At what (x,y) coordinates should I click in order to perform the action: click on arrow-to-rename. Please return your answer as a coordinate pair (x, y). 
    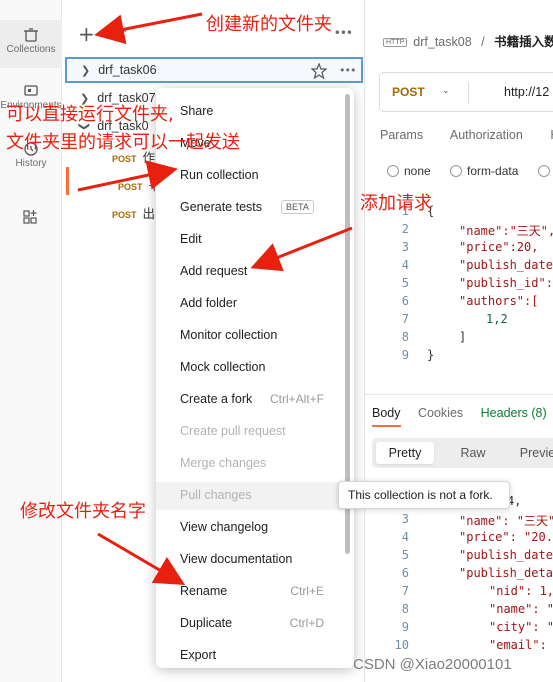
    Looking at the image, I should click on (141, 559).